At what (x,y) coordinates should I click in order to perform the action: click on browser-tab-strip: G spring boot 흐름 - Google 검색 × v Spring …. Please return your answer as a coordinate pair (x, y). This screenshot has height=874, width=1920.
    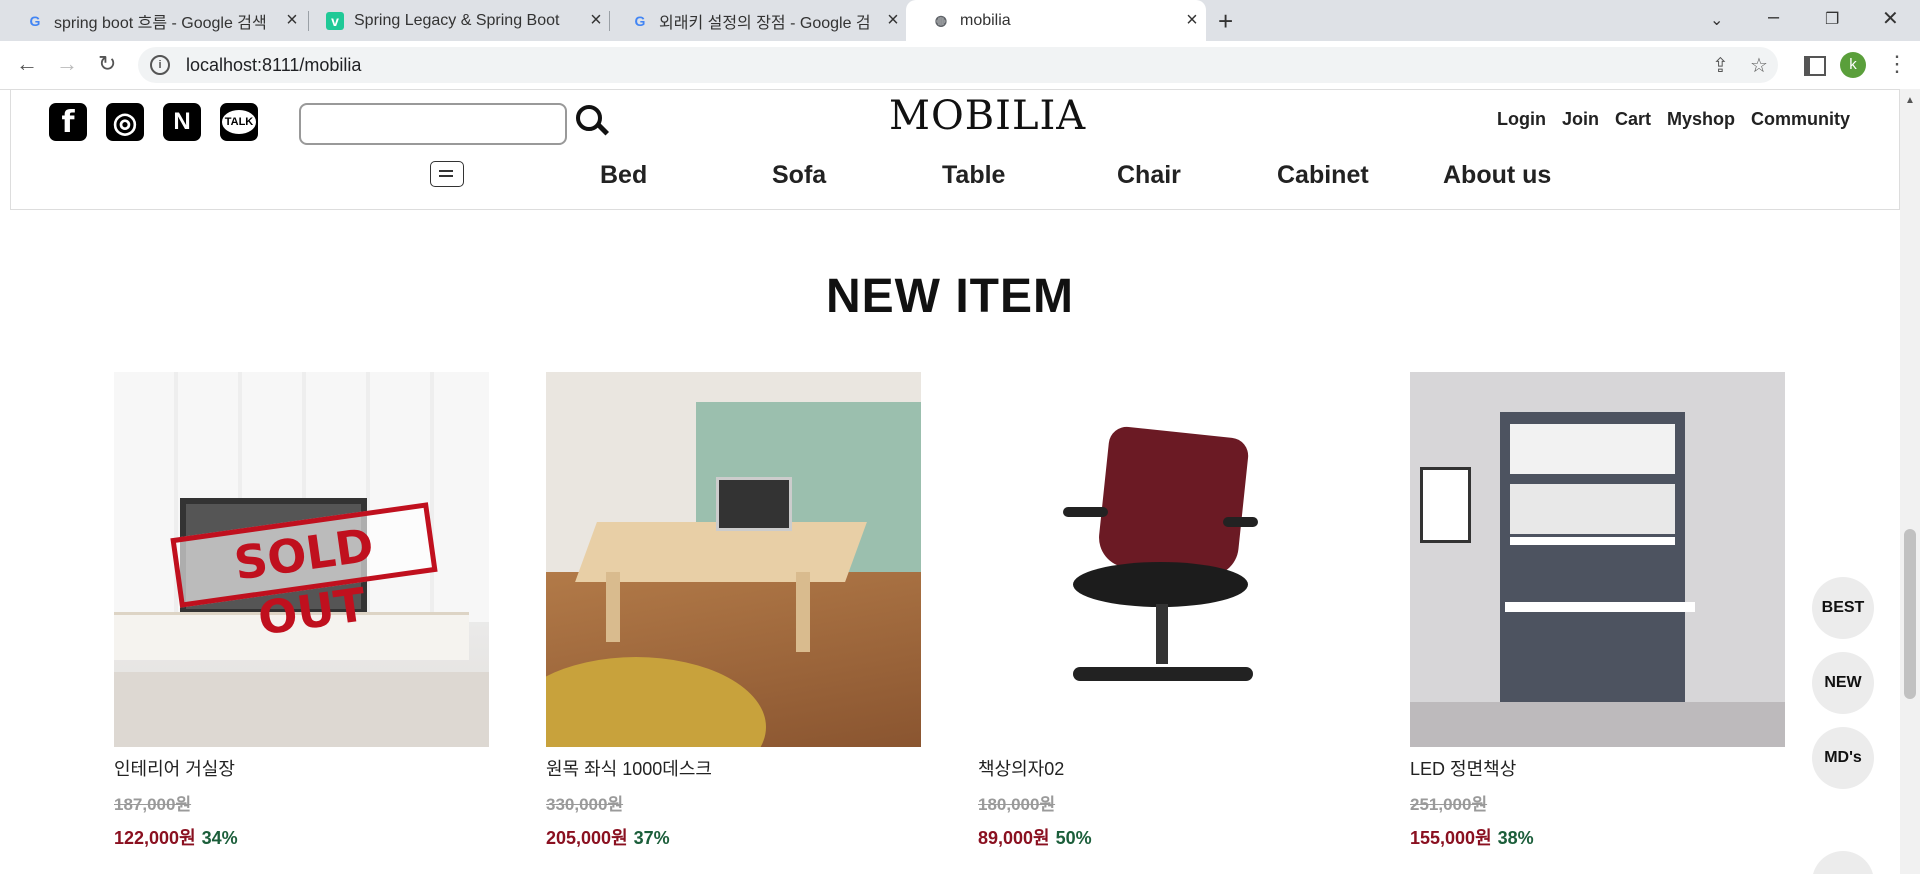
    Looking at the image, I should click on (960, 20).